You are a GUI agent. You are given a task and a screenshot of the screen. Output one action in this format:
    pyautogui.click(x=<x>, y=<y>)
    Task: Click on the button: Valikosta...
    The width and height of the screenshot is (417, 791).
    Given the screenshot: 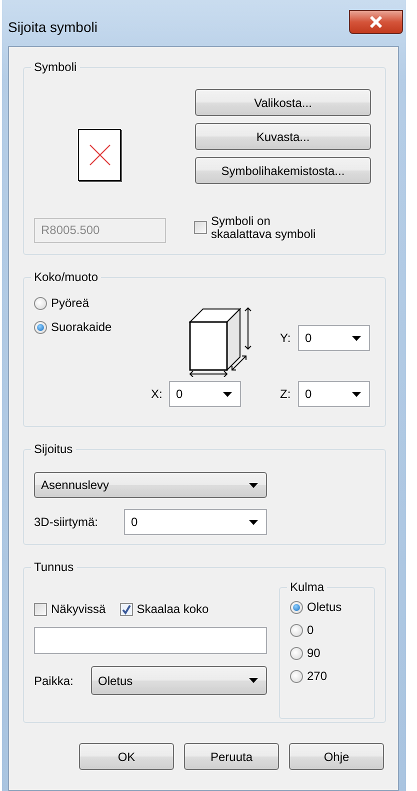 What is the action you would take?
    pyautogui.click(x=283, y=102)
    